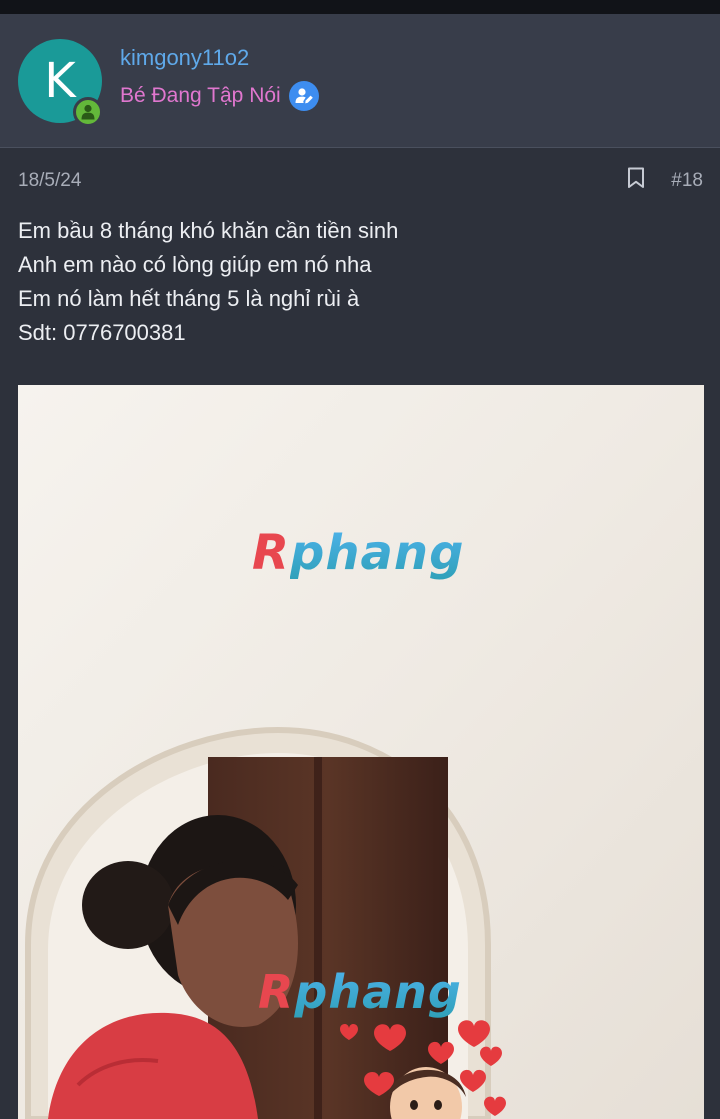  Describe the element at coordinates (189, 298) in the screenshot. I see `post-line: Em nó làm hết tháng 5 là nghỉ rùi à` at that location.